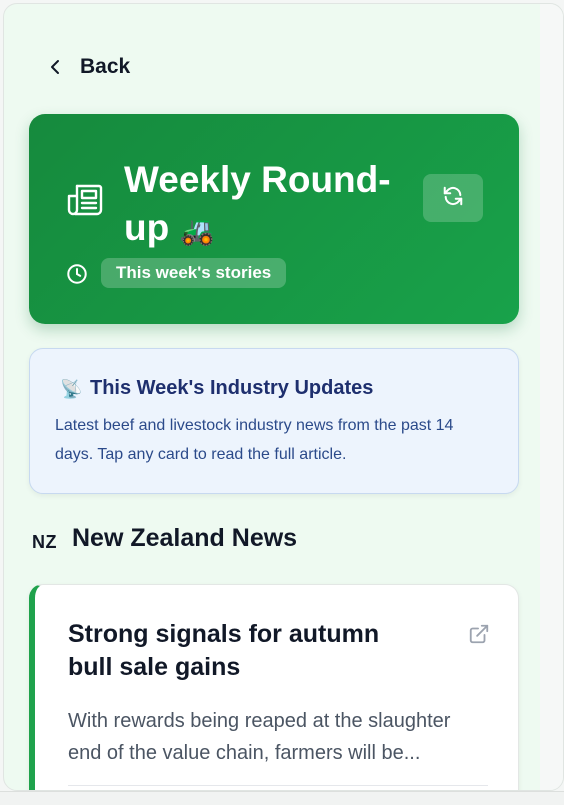  I want to click on back-label: Back, so click(105, 66).